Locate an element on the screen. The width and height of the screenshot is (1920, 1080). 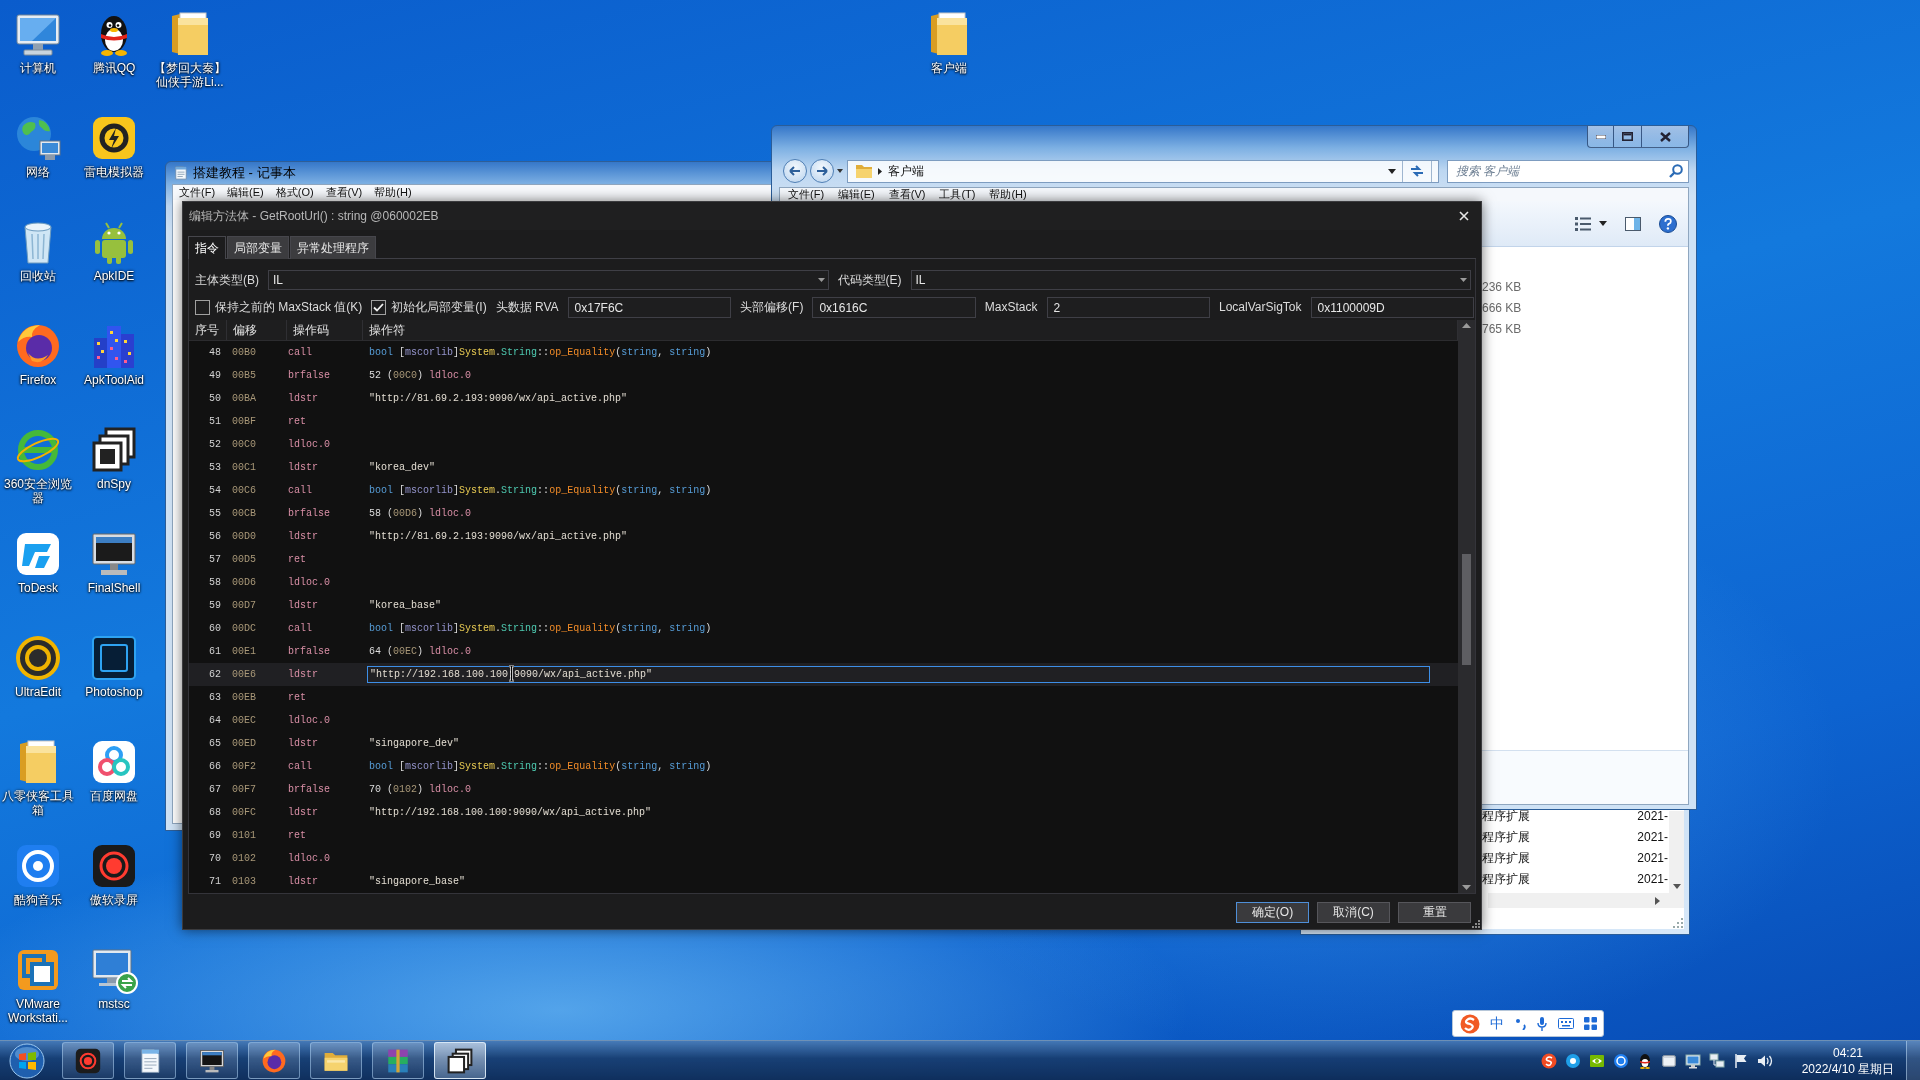
dialog-button: 重置 is located at coordinates (1434, 912).